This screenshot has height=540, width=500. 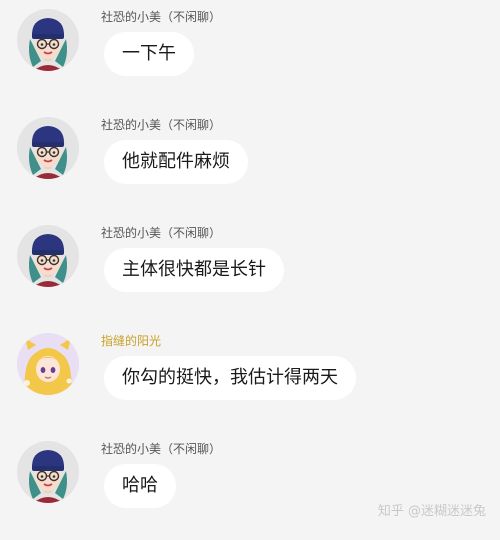 I want to click on message-bubble: 哈哈, so click(x=140, y=486).